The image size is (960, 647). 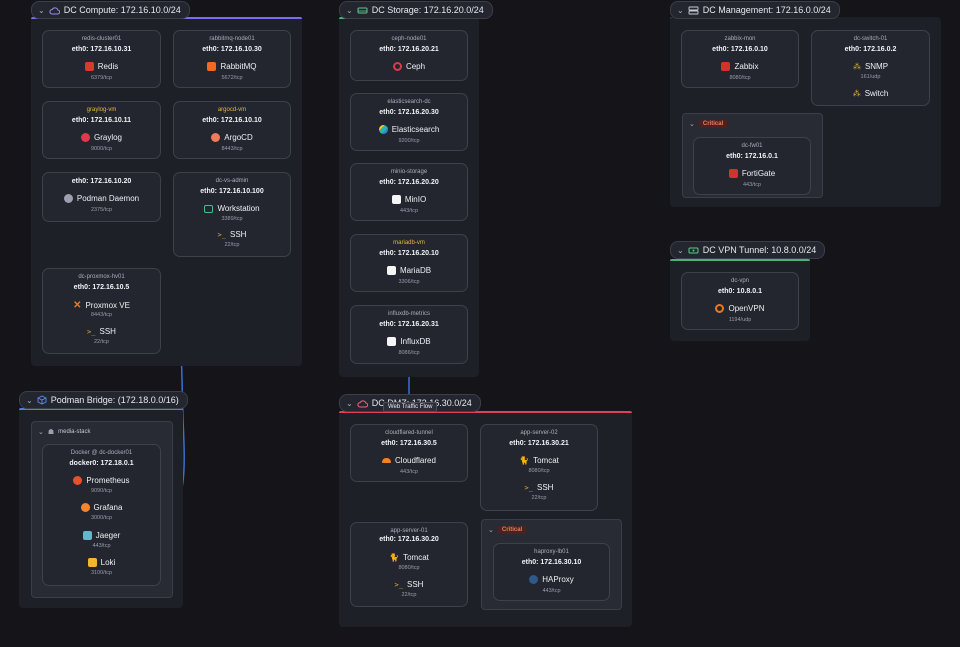 What do you see at coordinates (409, 55) in the screenshot?
I see `node-ceph-node01: ceph-node01 eth0: 172.16.20.21 Ceph` at bounding box center [409, 55].